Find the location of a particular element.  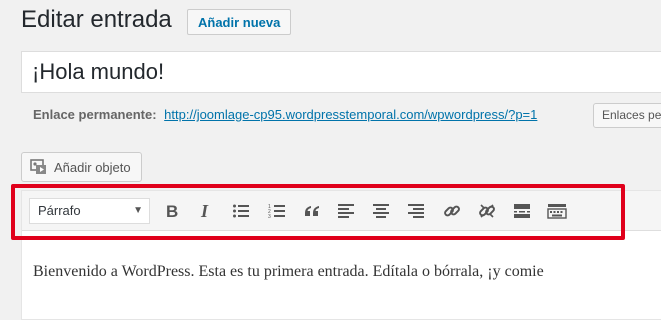

permalink-label: Enlace permanente: is located at coordinates (95, 114).